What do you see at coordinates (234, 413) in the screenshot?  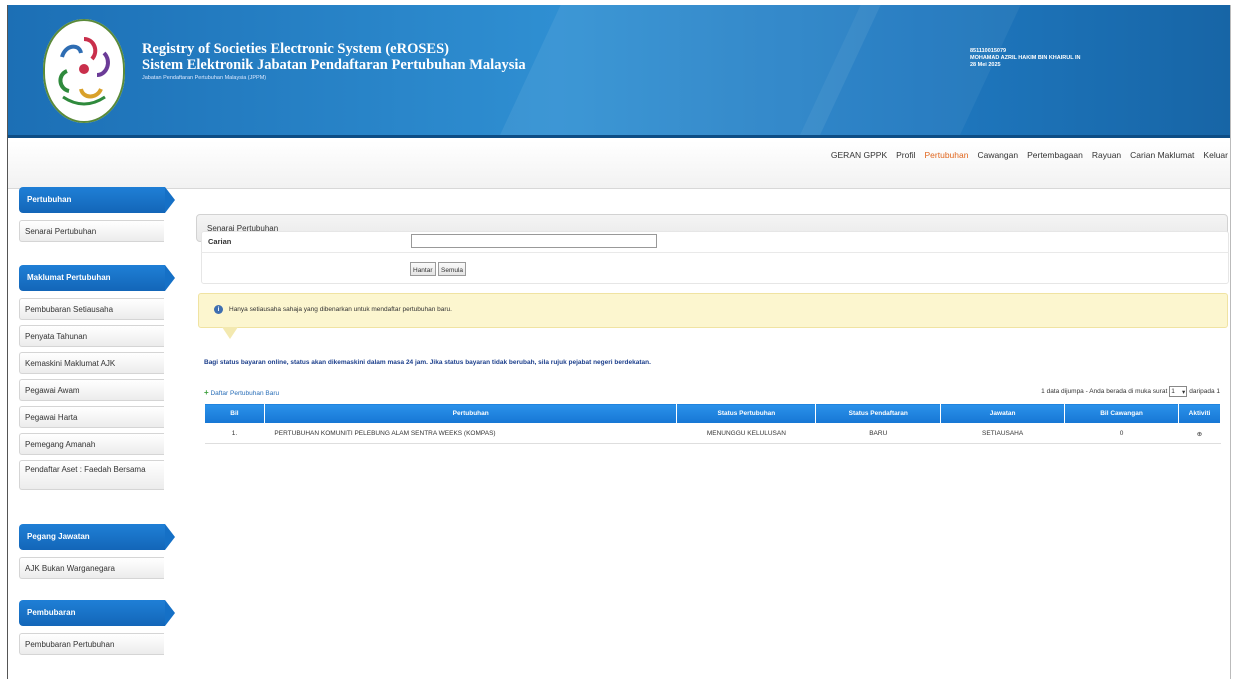 I see `column-bil: Bil` at bounding box center [234, 413].